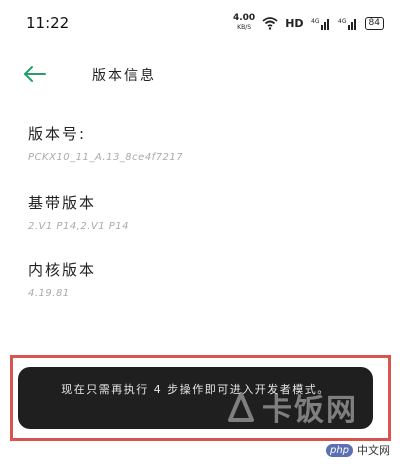 This screenshot has height=464, width=400. I want to click on kafan-logo-icon, so click(241, 407).